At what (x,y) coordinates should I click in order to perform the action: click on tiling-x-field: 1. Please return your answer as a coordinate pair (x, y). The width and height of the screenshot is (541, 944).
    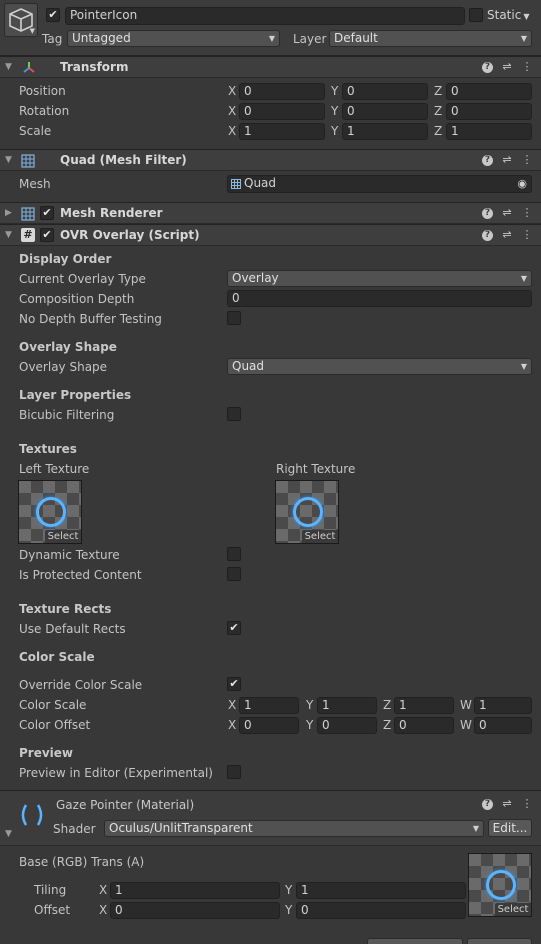
    Looking at the image, I should click on (195, 890).